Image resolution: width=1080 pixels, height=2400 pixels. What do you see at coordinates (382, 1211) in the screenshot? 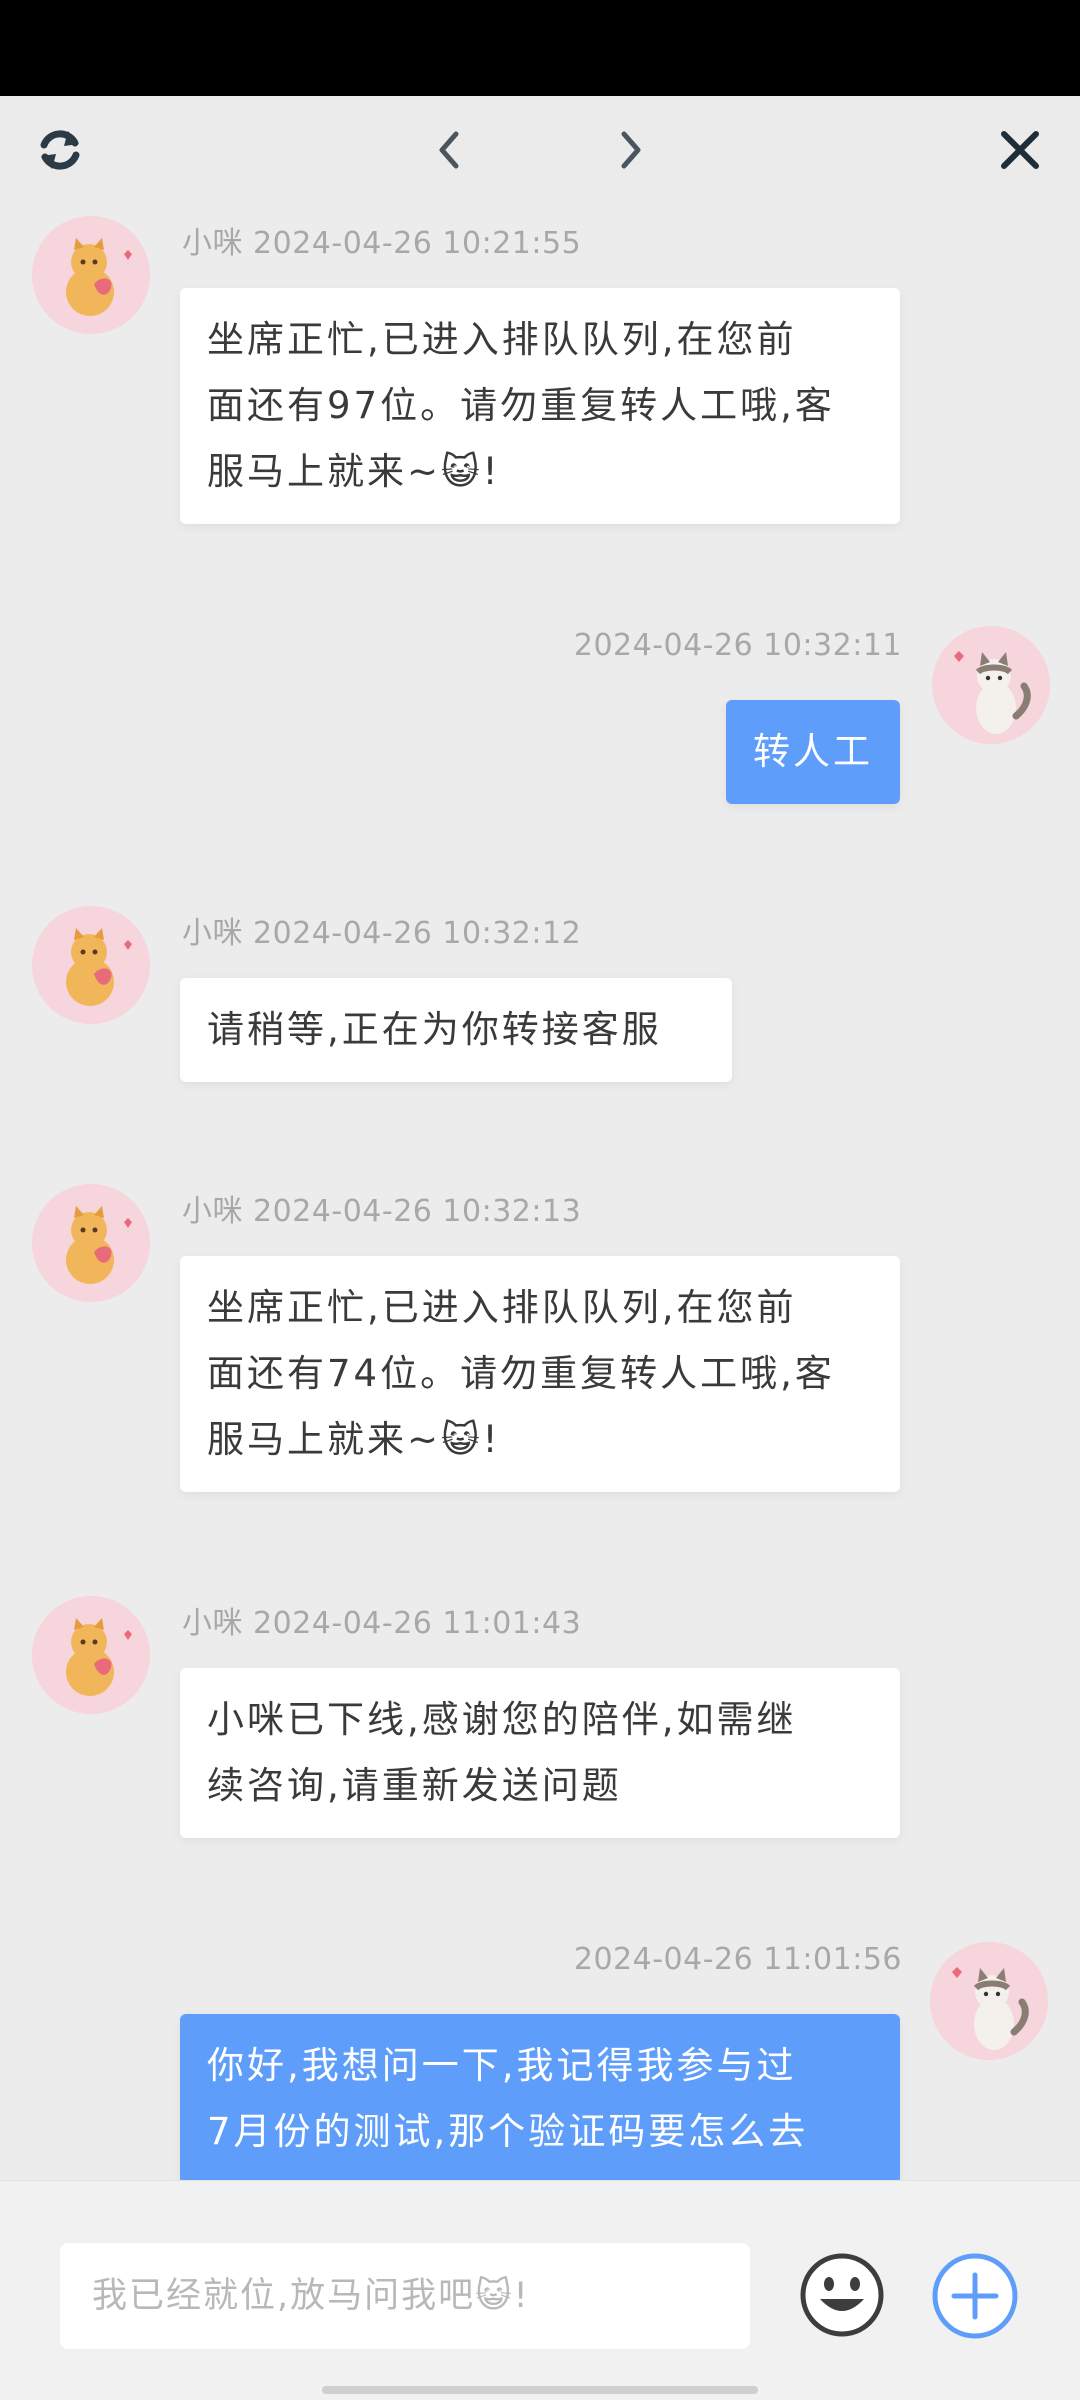
I see `message-meta: 小咪 2024-04-26 10:32:13` at bounding box center [382, 1211].